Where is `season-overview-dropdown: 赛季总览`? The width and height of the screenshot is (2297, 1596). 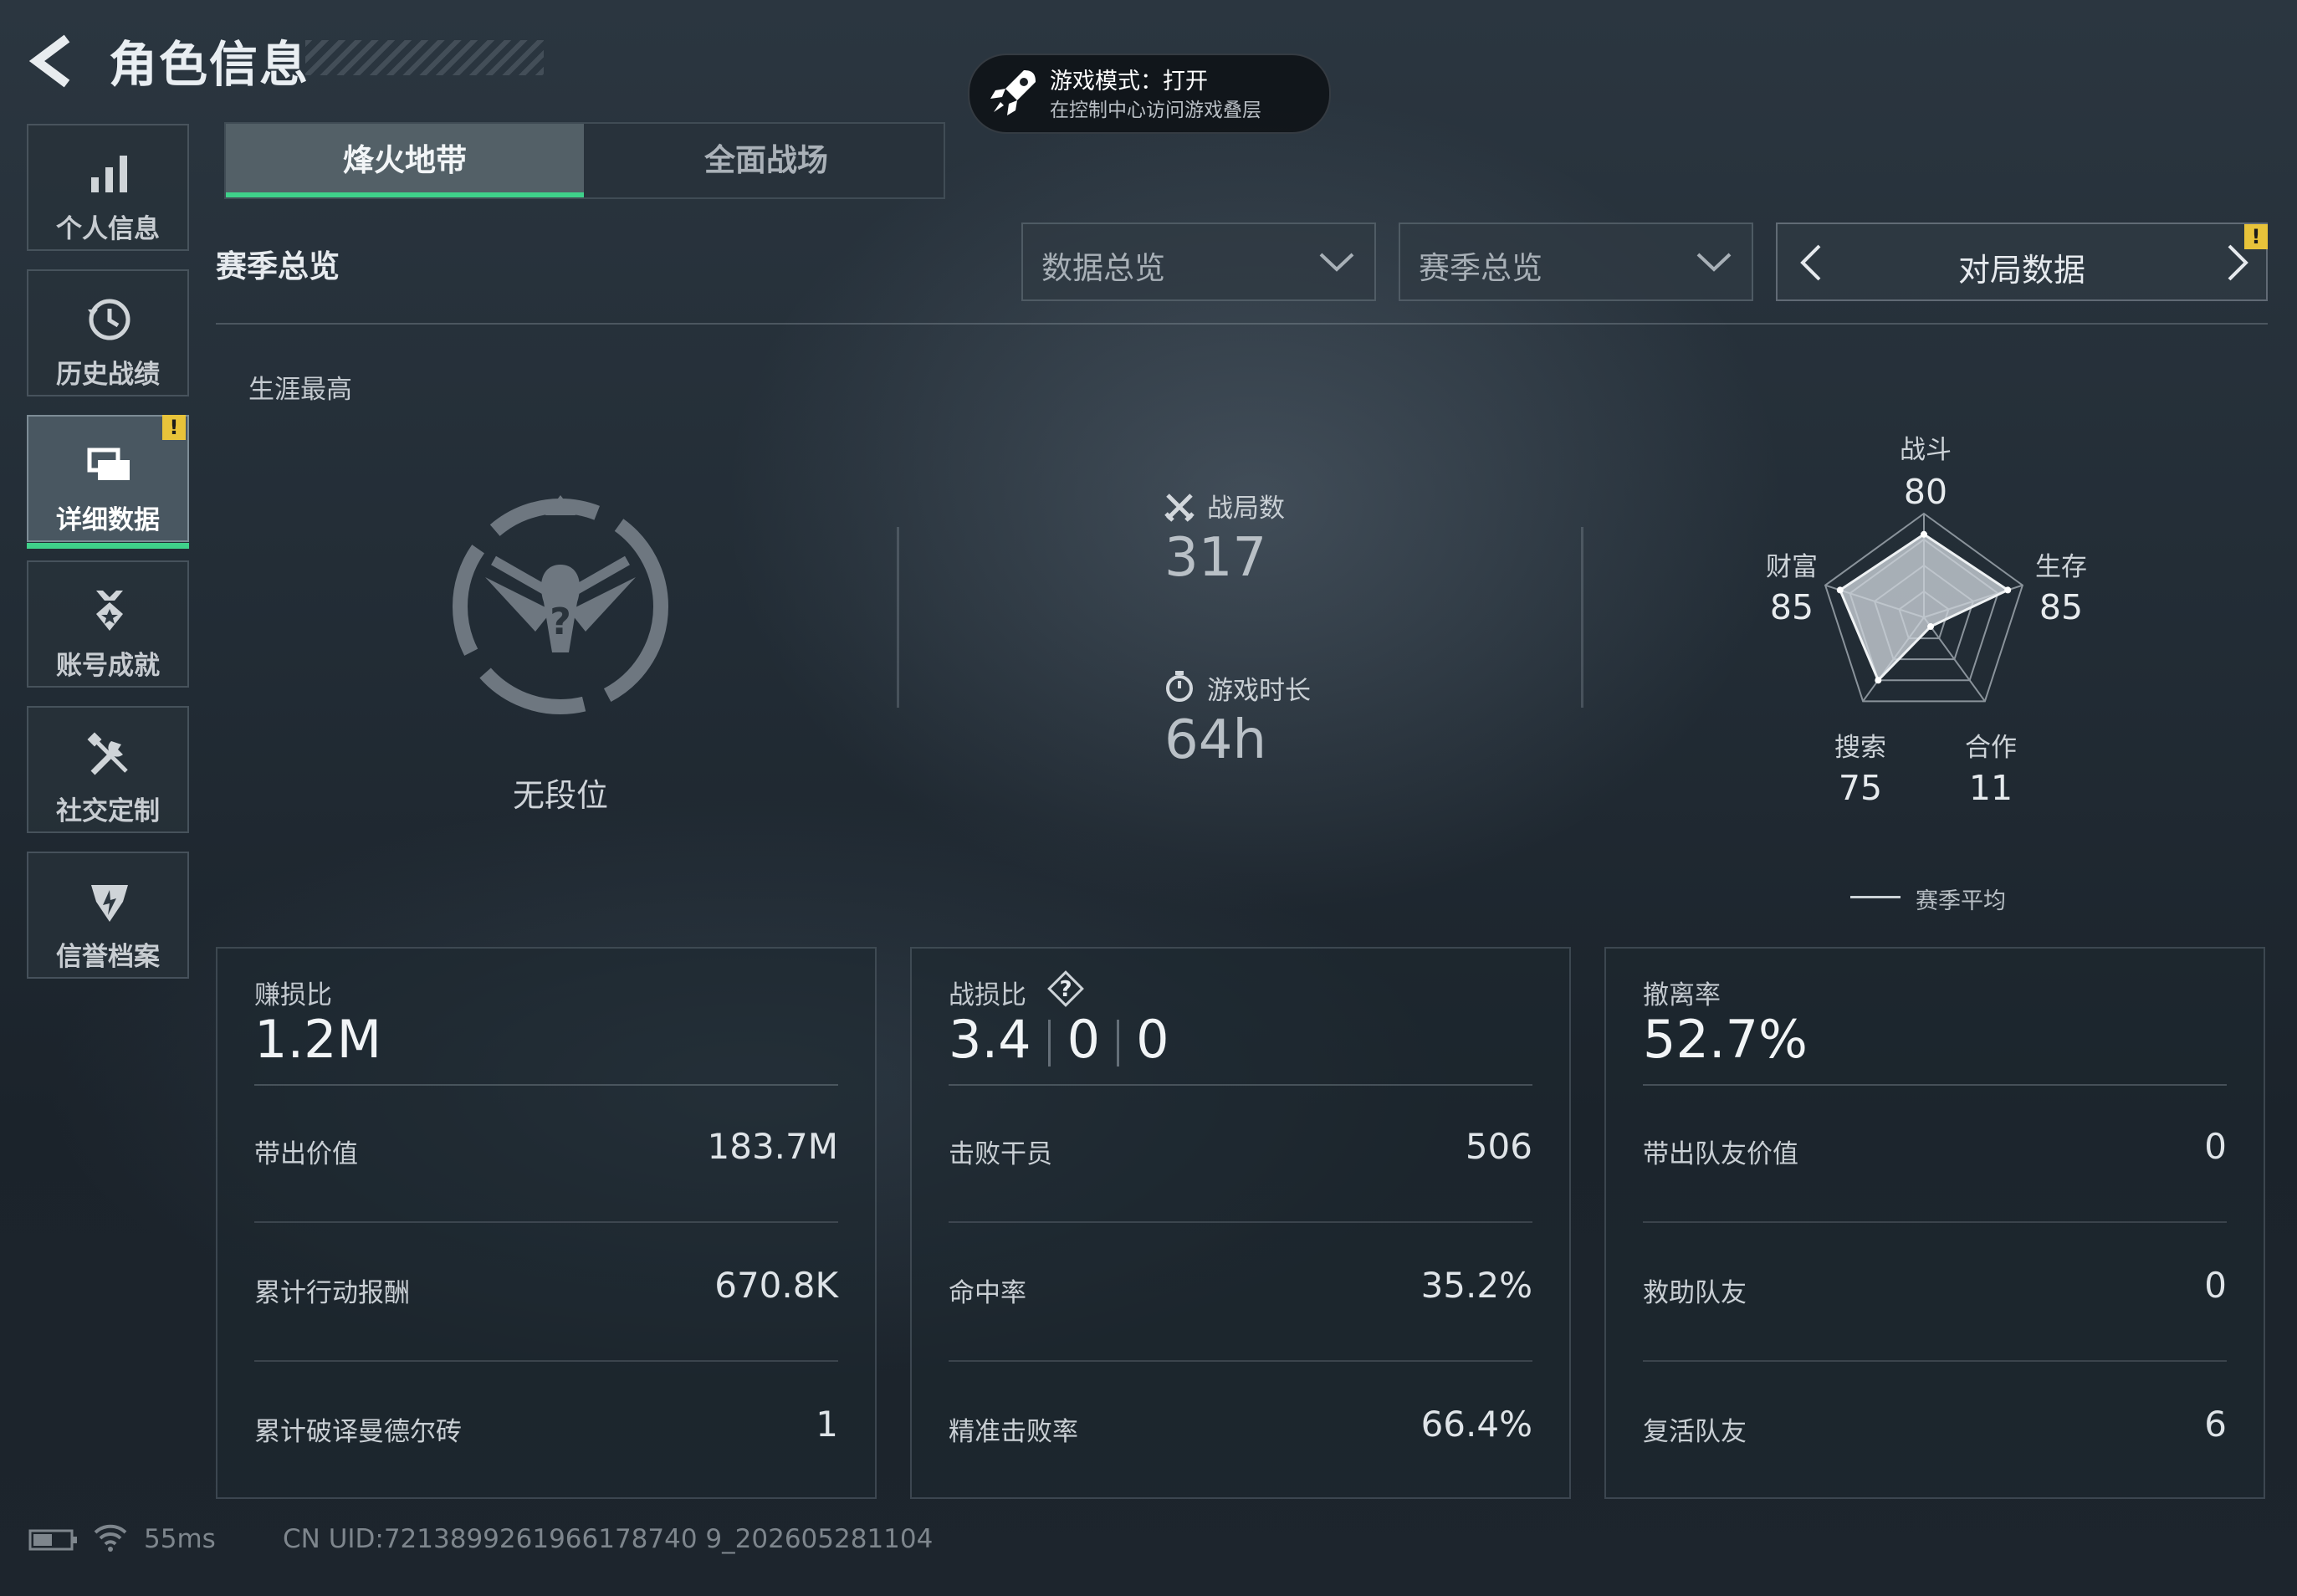 season-overview-dropdown: 赛季总览 is located at coordinates (1576, 262).